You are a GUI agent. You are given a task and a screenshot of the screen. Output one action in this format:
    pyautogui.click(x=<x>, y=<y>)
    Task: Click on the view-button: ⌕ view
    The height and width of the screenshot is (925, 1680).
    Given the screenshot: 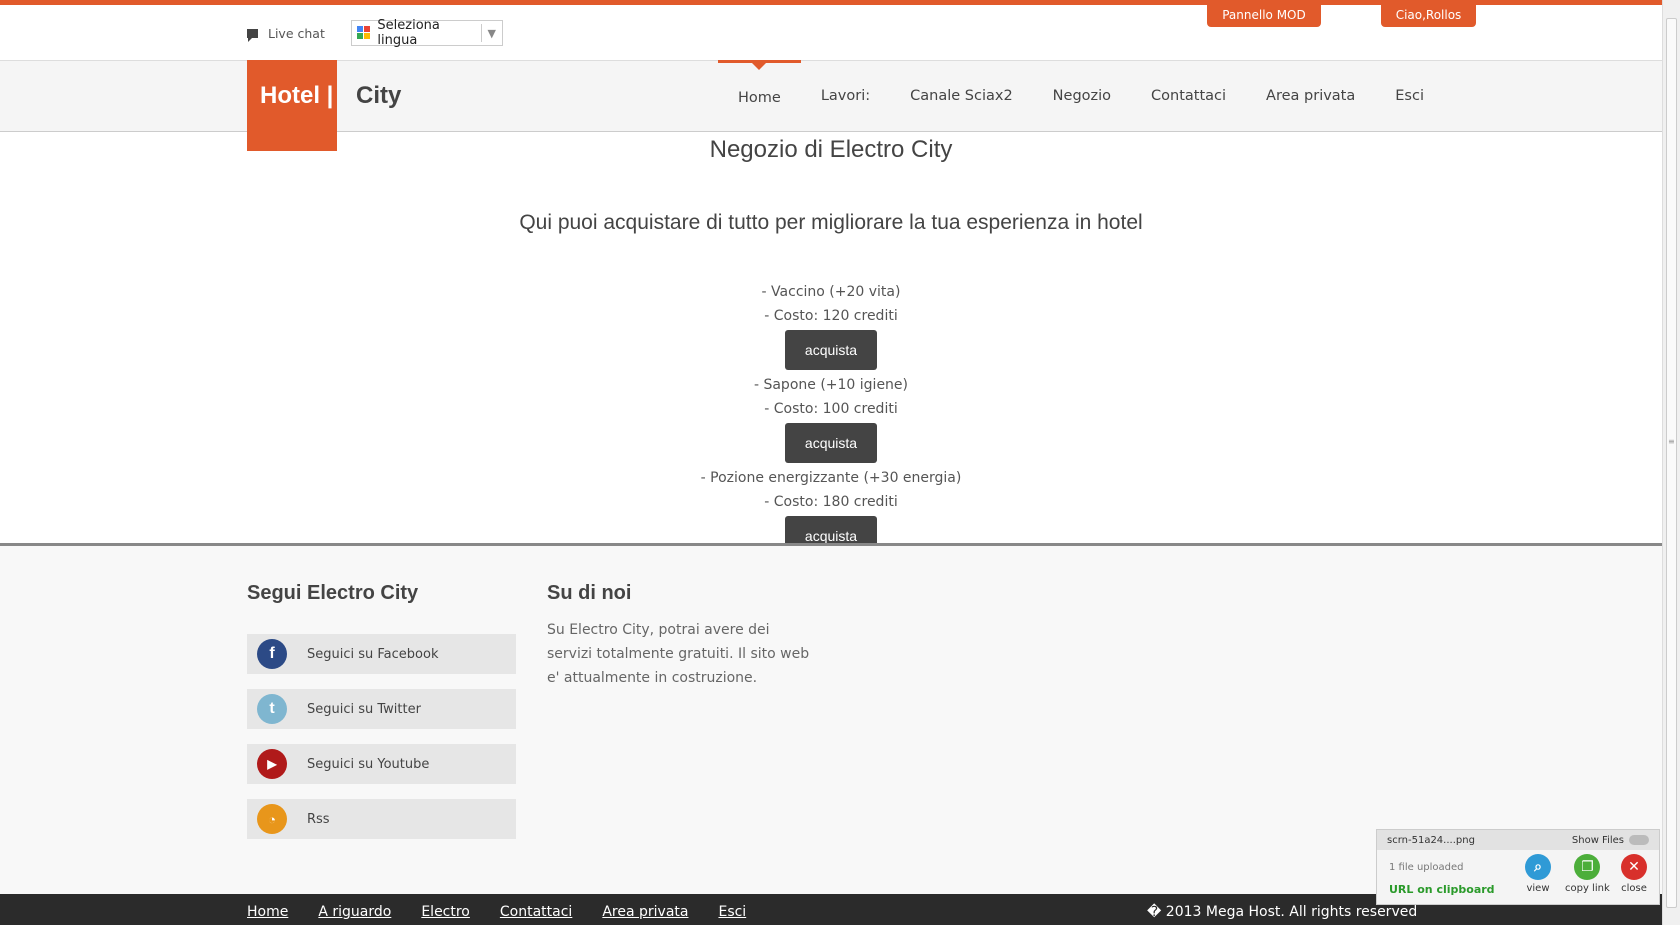 What is the action you would take?
    pyautogui.click(x=1538, y=874)
    